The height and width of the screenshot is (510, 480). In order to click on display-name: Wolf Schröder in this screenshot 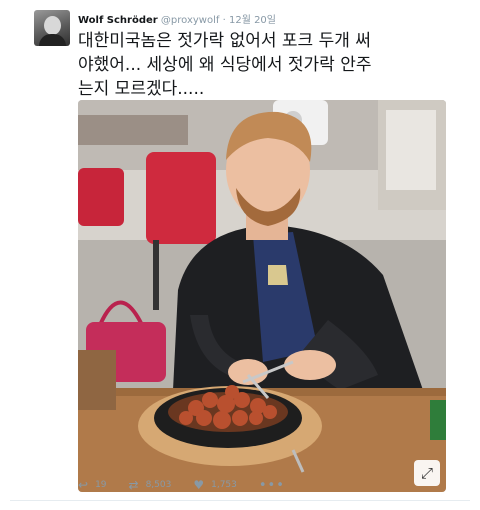, I will do `click(118, 20)`.